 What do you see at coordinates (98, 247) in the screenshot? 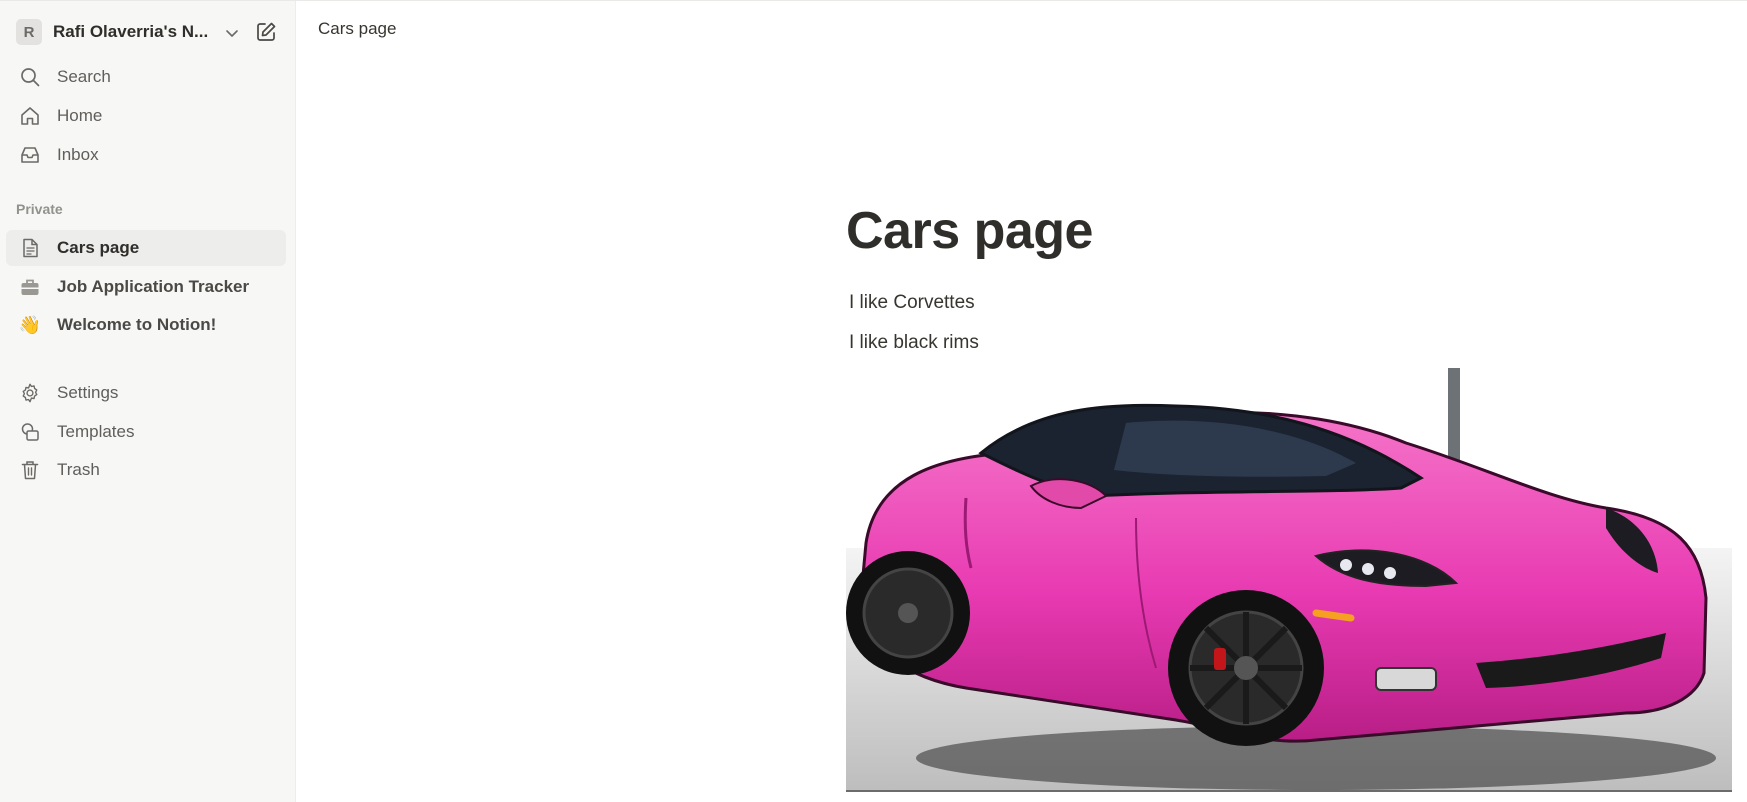
I see `sidebar-item-label: Cars page` at bounding box center [98, 247].